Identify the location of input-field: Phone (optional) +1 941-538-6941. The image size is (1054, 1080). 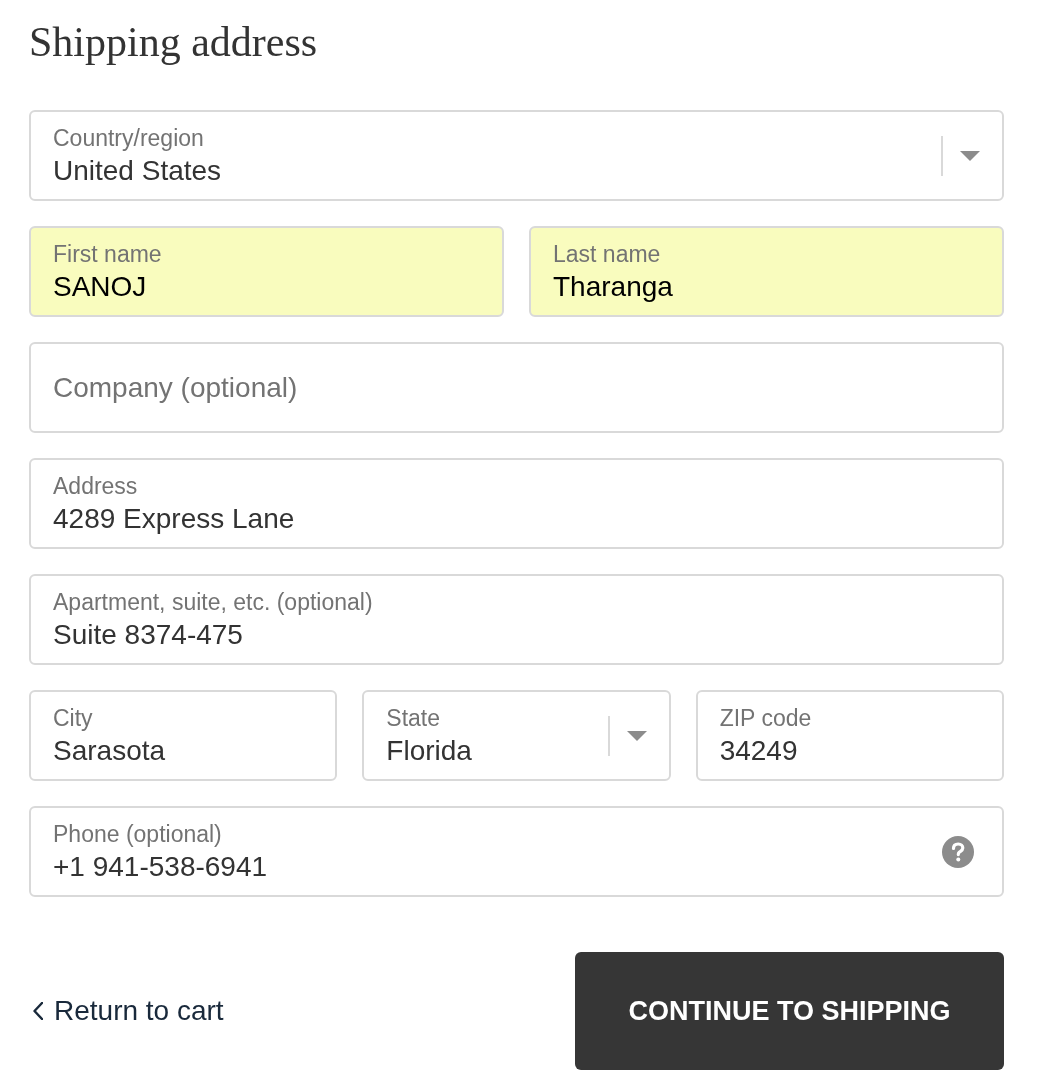
(516, 851).